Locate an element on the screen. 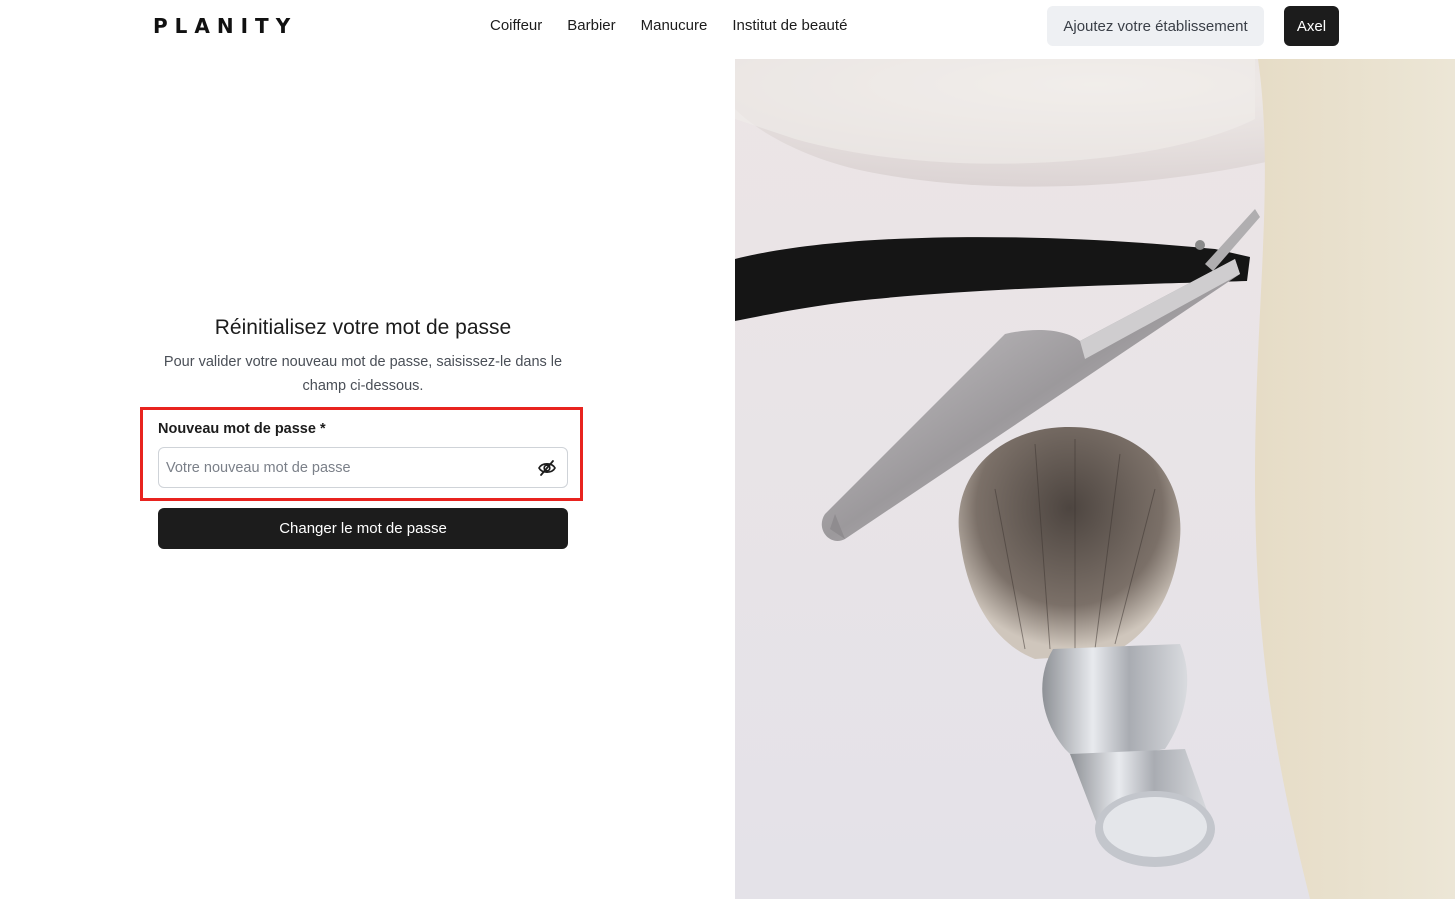 Image resolution: width=1455 pixels, height=899 pixels. page-title: Réinitialisez votre mot de passe is located at coordinates (363, 327).